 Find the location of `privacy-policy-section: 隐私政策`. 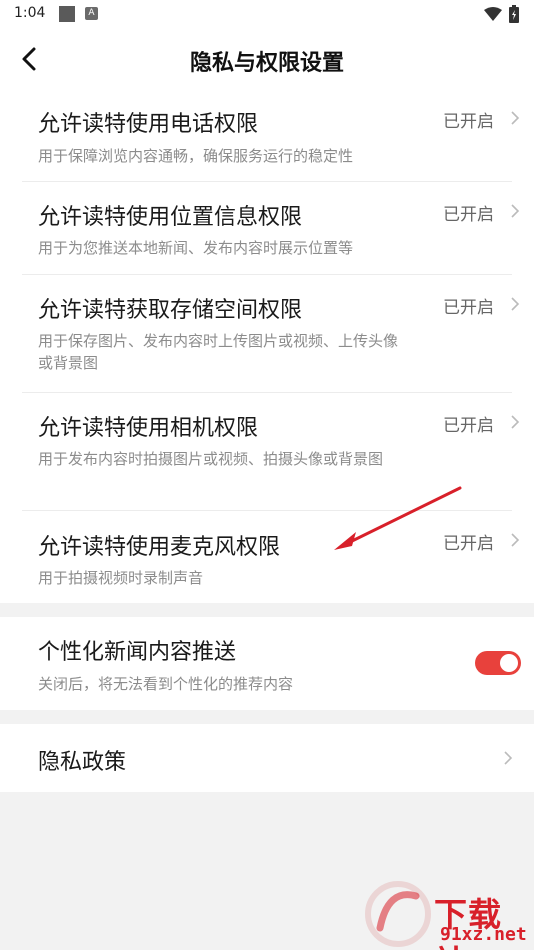

privacy-policy-section: 隐私政策 is located at coordinates (267, 758).